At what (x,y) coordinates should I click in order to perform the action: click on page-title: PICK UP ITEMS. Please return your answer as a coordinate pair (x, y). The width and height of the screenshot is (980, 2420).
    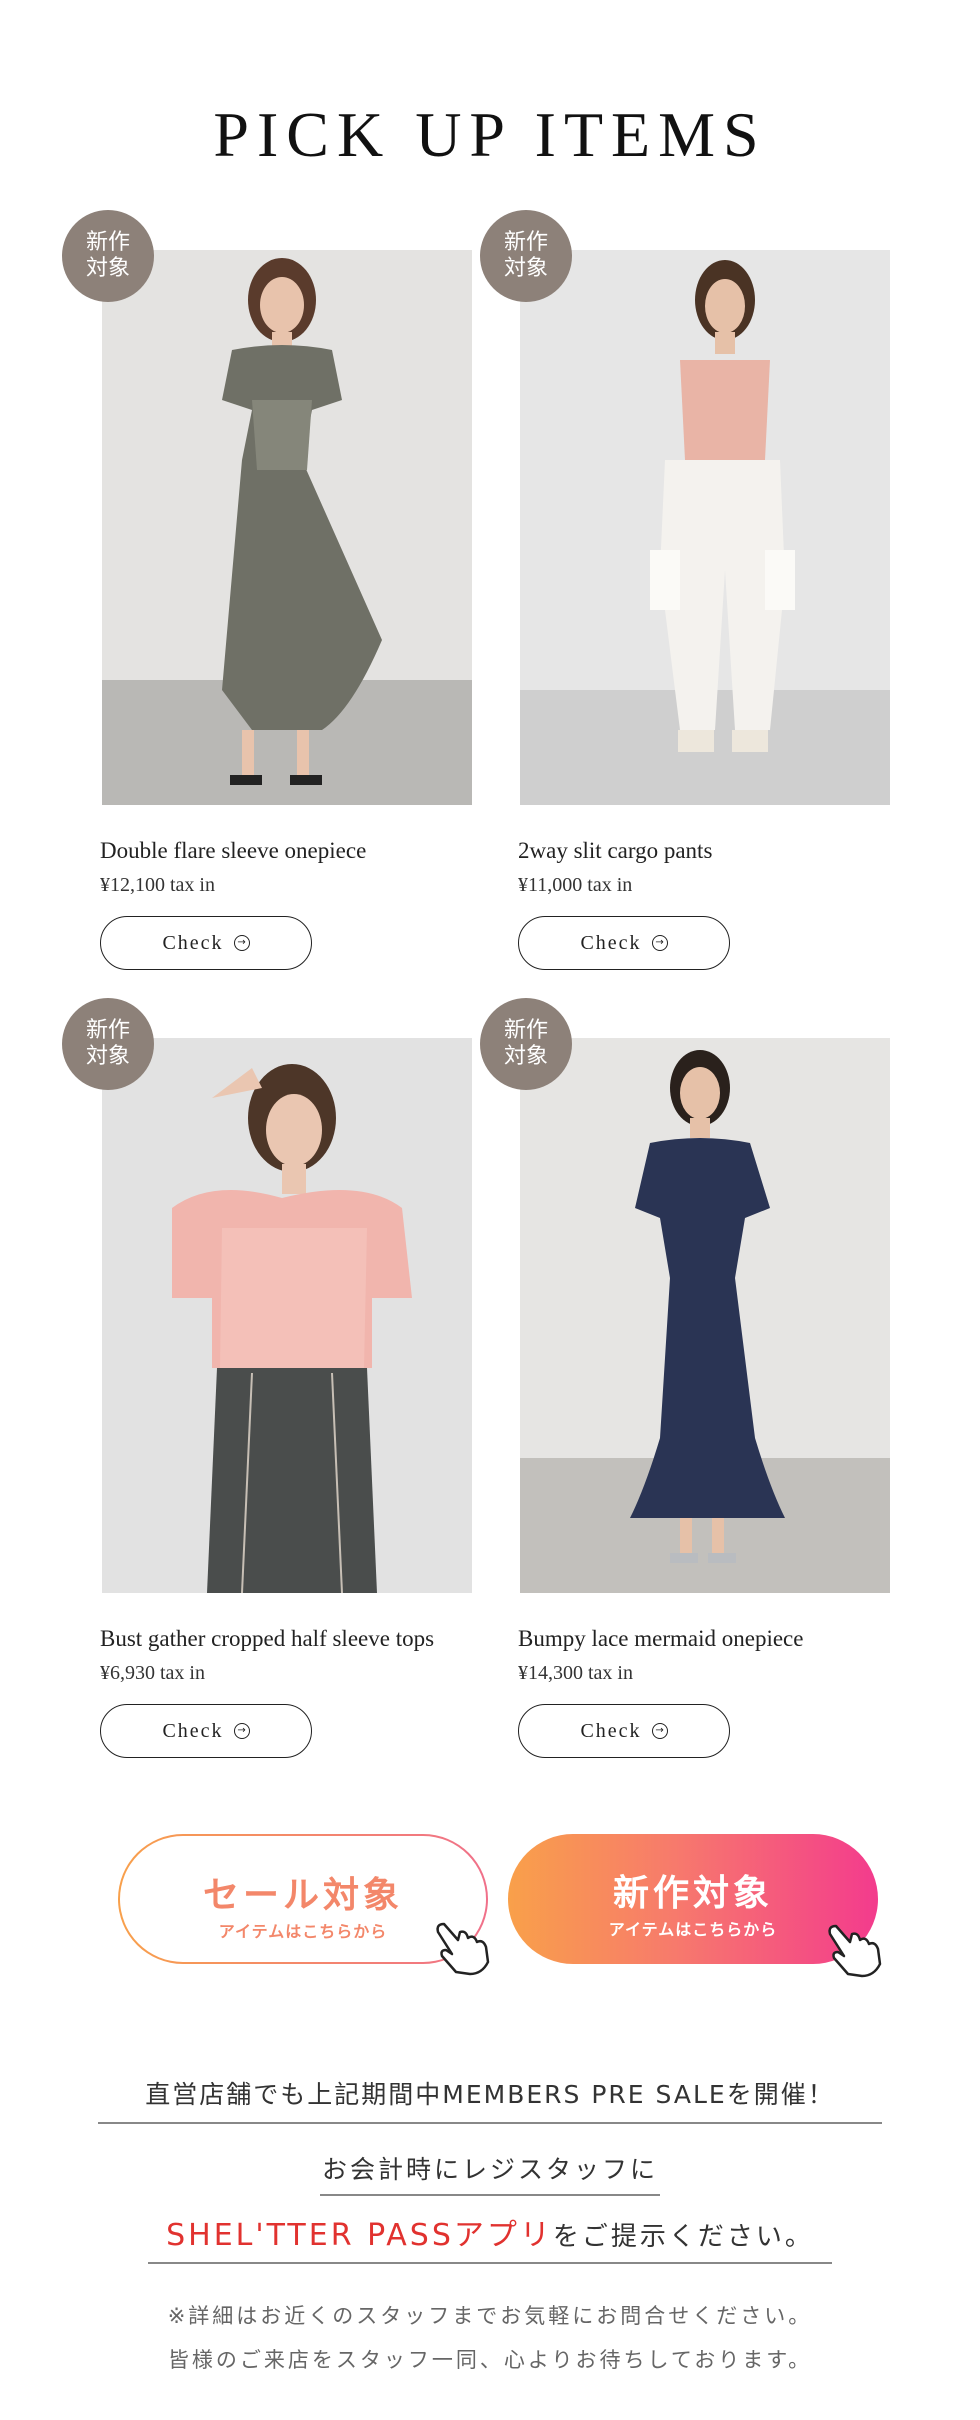
    Looking at the image, I should click on (490, 134).